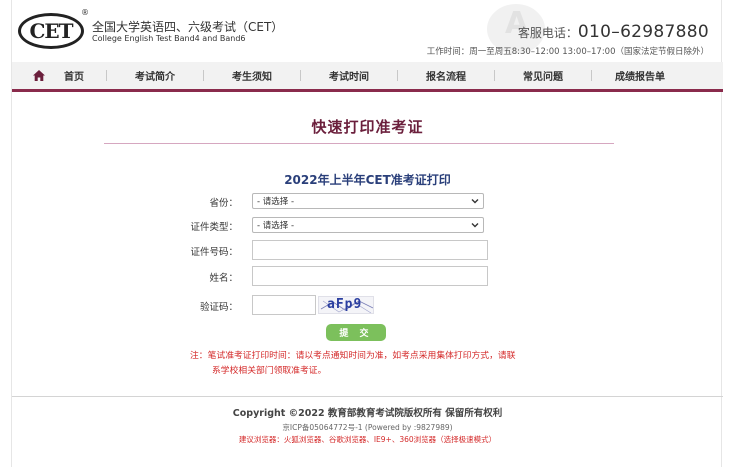 Image resolution: width=732 pixels, height=467 pixels. Describe the element at coordinates (643, 32) in the screenshot. I see `hotline-number: 010–62987880` at that location.